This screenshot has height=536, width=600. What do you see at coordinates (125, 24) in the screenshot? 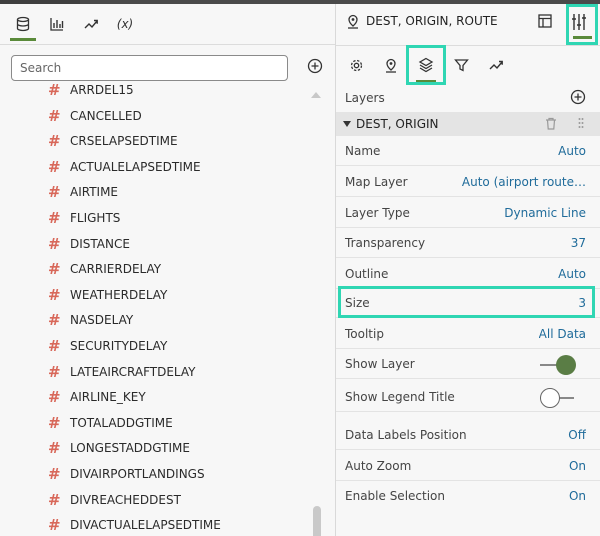
I see `tab-calculations: (x)` at bounding box center [125, 24].